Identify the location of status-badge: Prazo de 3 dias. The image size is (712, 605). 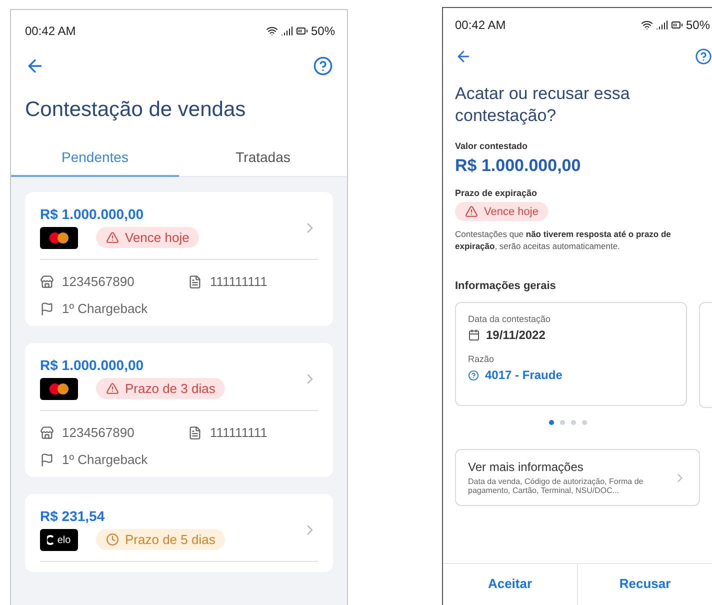
(161, 389).